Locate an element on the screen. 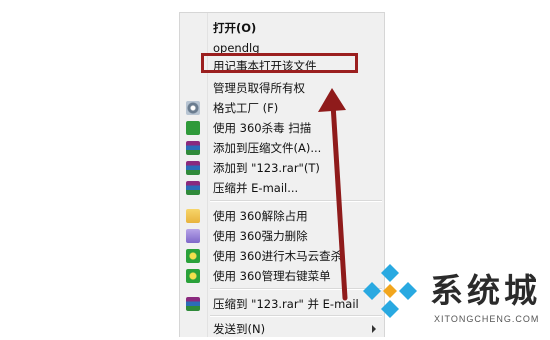 The image size is (550, 340). menu-item-label: 使用 360进行木马云查杀 is located at coordinates (278, 256).